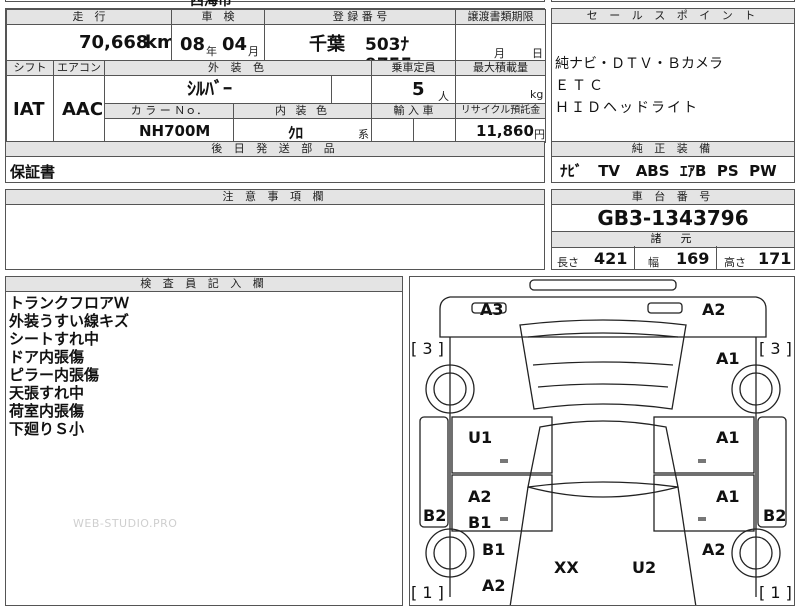  Describe the element at coordinates (296, 133) in the screenshot. I see `interior-color-value: ｸﾛ` at that location.